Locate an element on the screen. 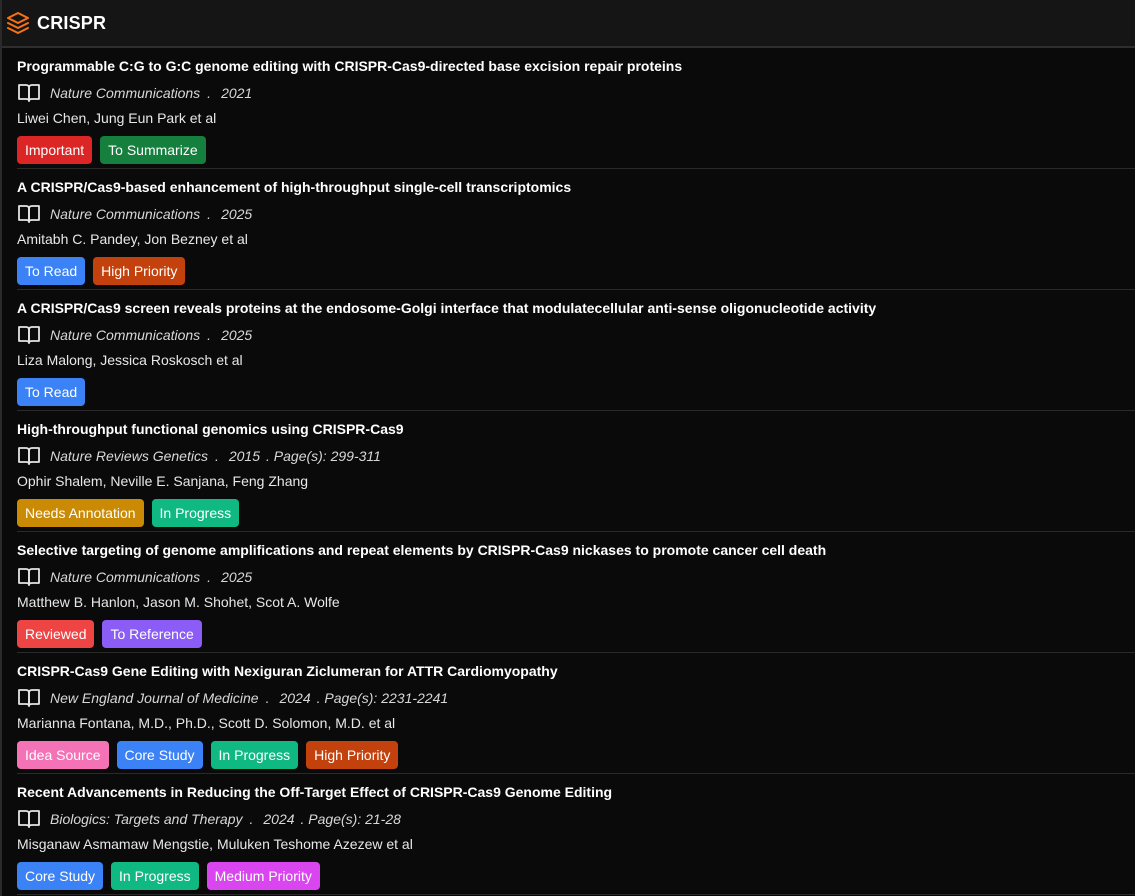 This screenshot has width=1135, height=896. paper-tags: Needs Annotation In Progress is located at coordinates (128, 513).